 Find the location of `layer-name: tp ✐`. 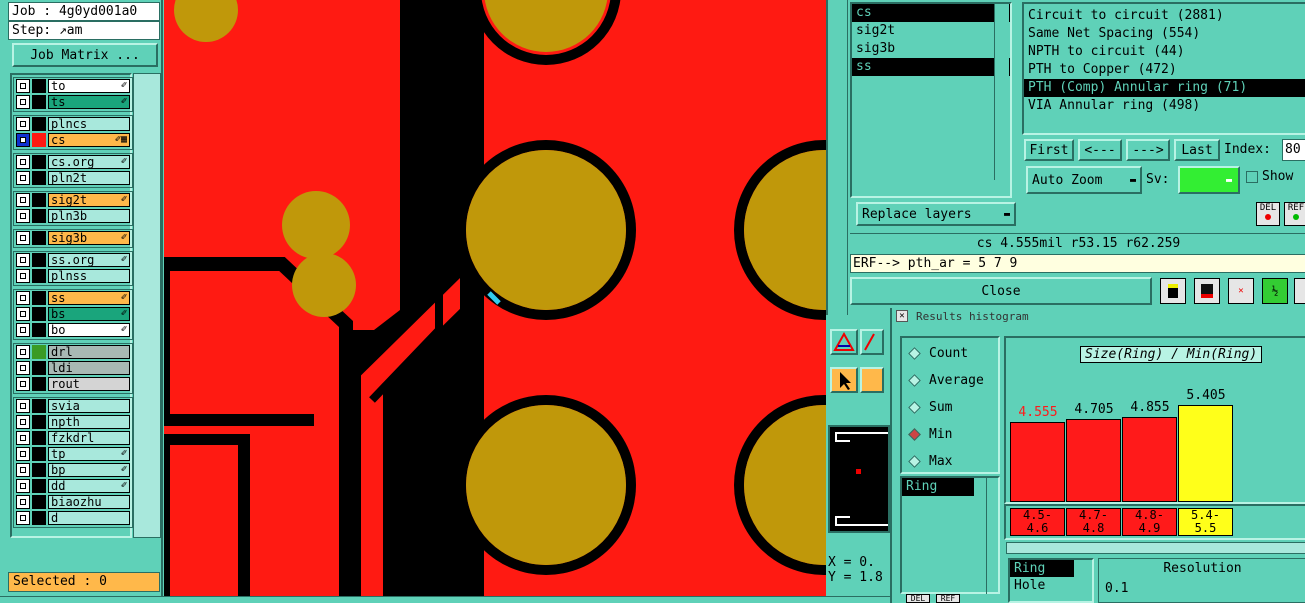

layer-name: tp ✐ is located at coordinates (89, 454).